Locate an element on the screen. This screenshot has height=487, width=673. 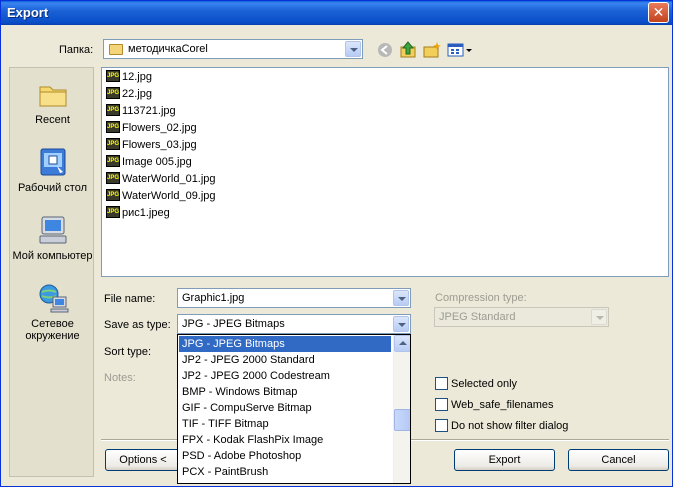
place-label: Рабочий стол is located at coordinates (52, 188).